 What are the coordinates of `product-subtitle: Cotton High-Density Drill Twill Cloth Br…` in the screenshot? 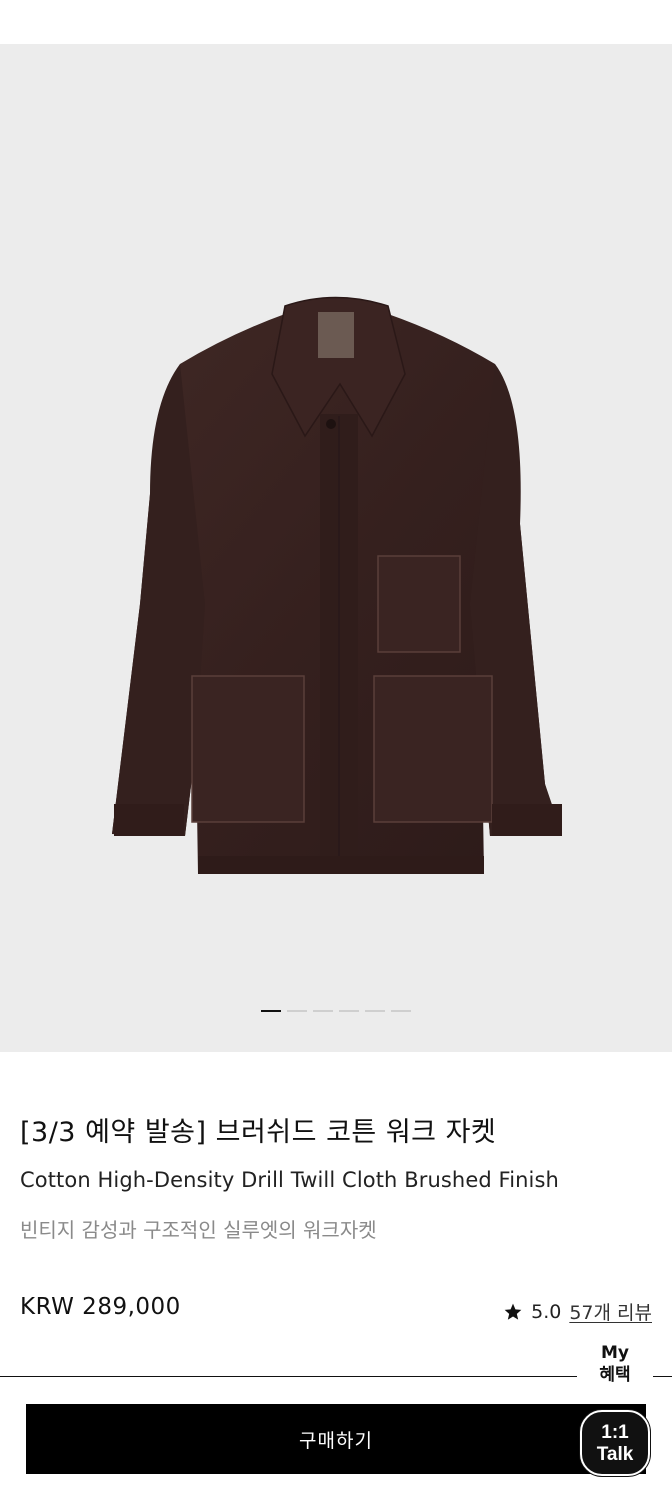 It's located at (289, 1180).